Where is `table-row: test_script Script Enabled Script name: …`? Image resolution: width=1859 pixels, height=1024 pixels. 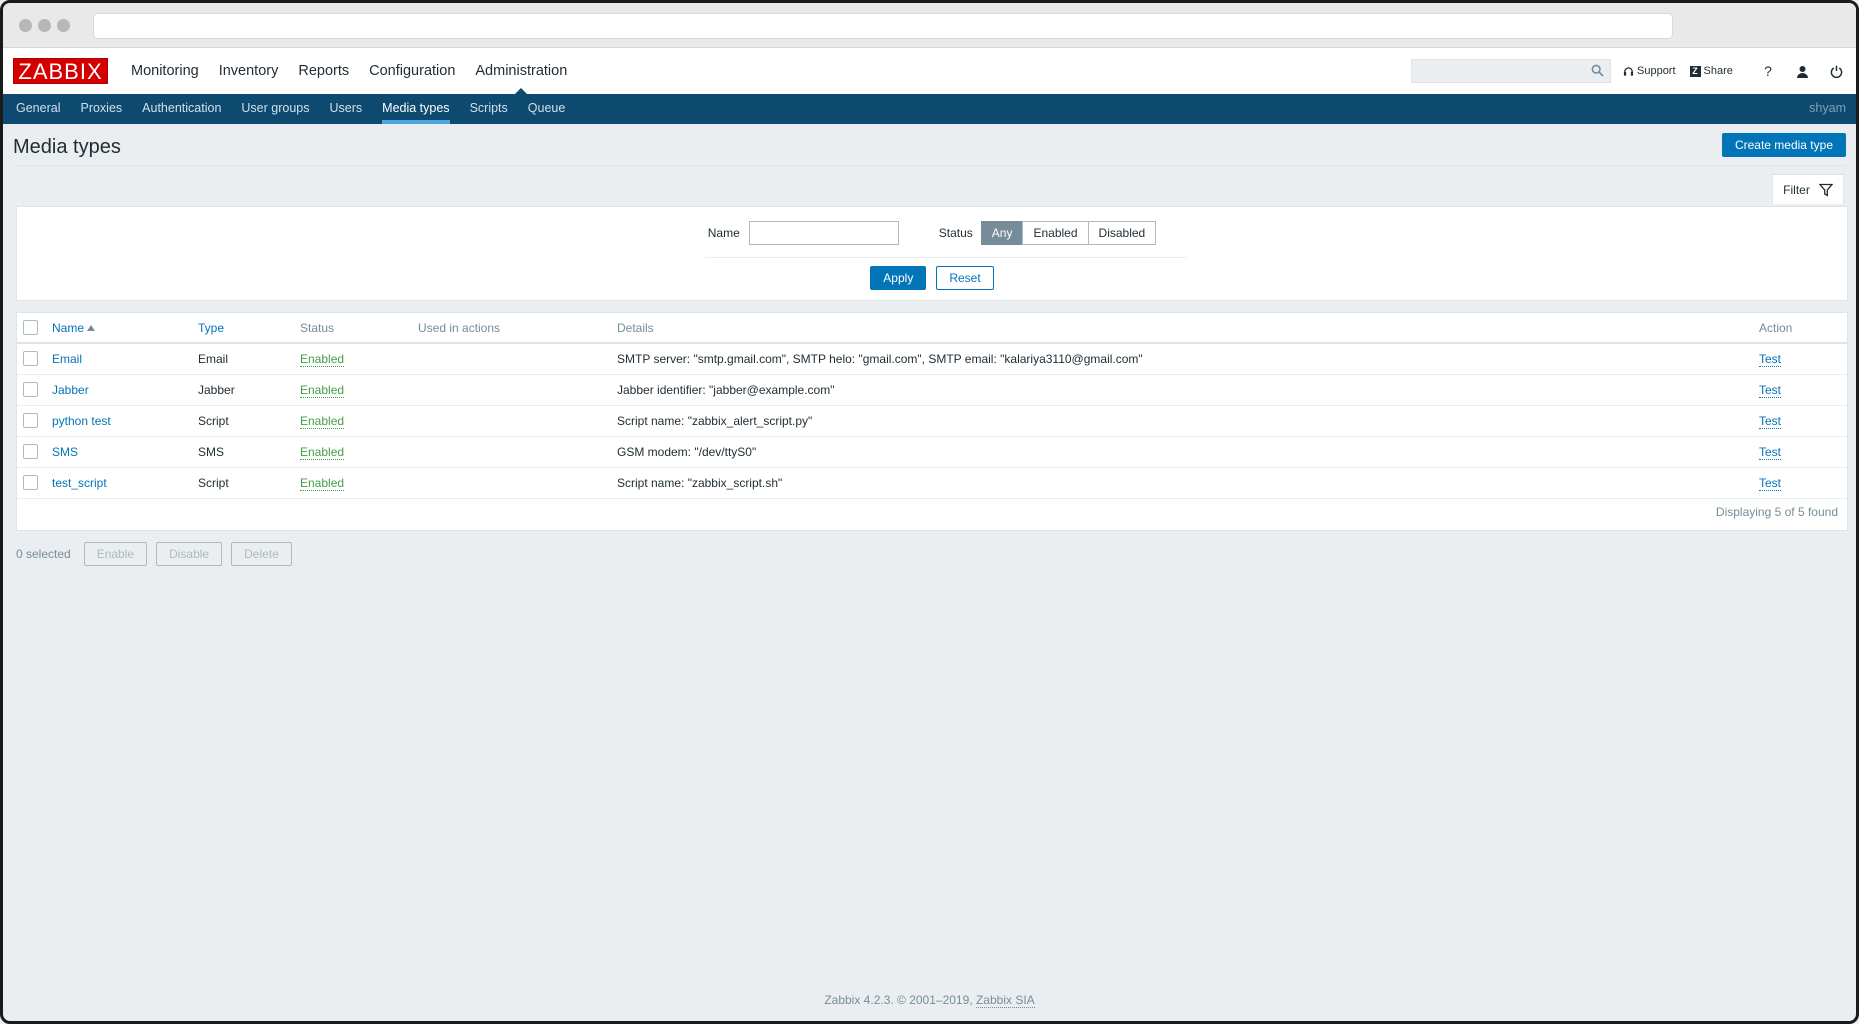
table-row: test_script Script Enabled Script name: … is located at coordinates (932, 483).